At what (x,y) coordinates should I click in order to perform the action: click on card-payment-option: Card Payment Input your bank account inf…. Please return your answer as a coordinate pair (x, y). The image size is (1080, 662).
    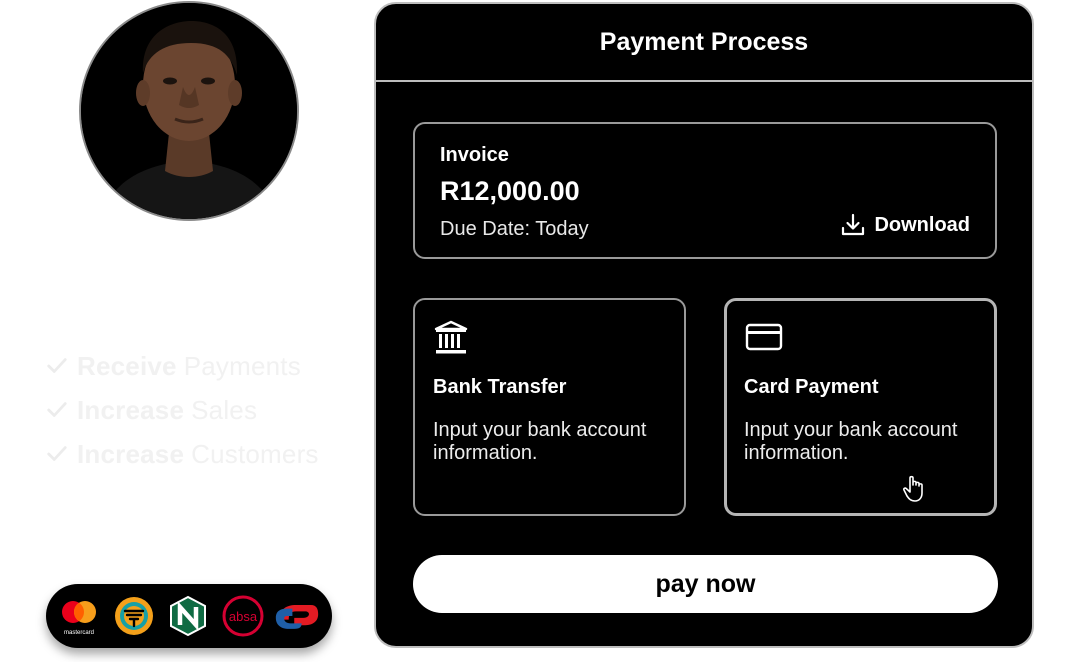
    Looking at the image, I should click on (860, 407).